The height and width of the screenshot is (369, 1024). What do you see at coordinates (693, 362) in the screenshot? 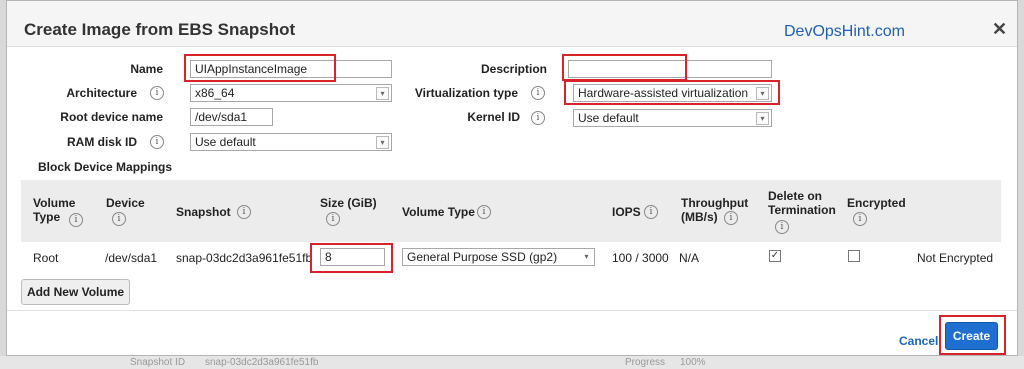
I see `bg-progress-value: 100%` at bounding box center [693, 362].